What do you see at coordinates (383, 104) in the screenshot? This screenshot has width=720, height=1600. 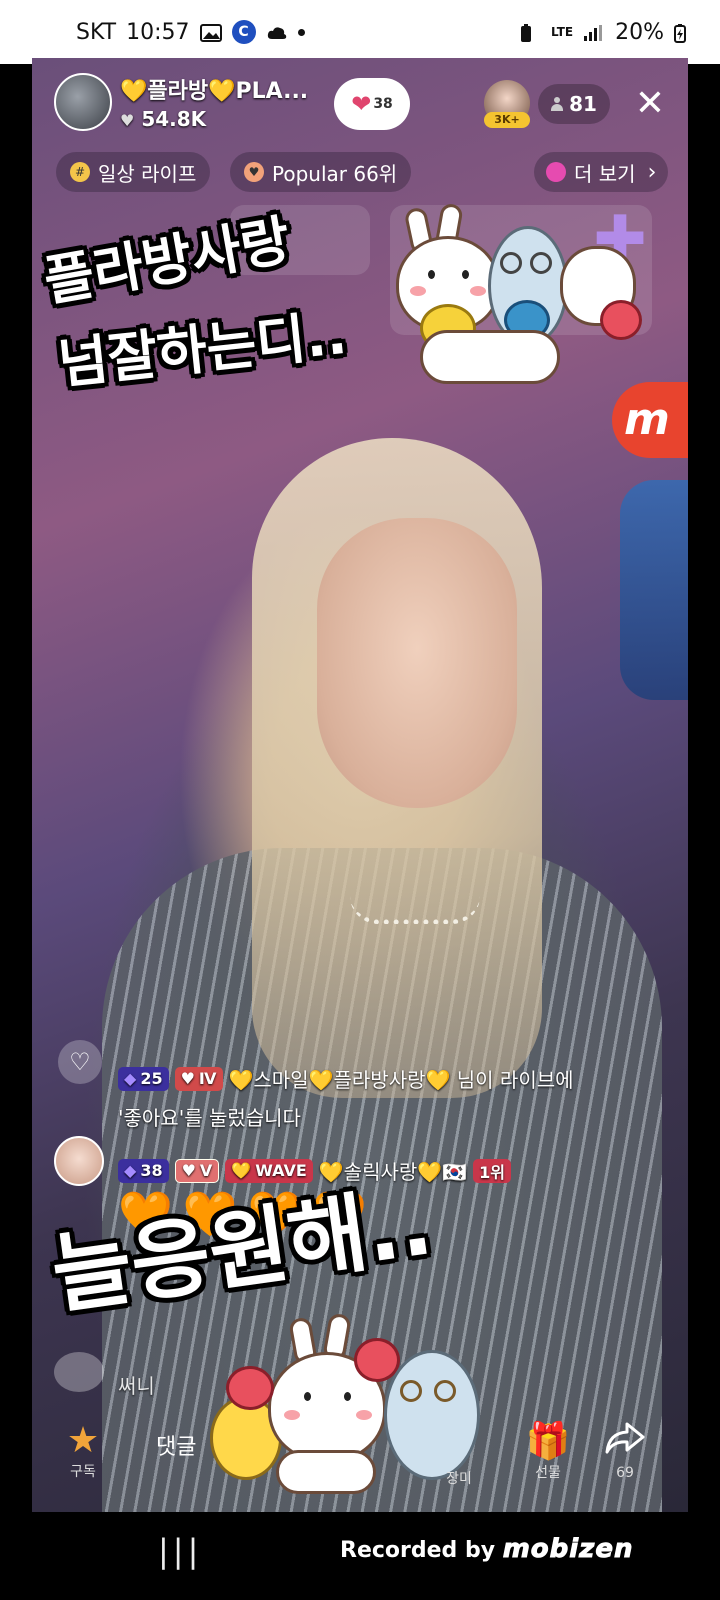 I see `gift-count: 38` at bounding box center [383, 104].